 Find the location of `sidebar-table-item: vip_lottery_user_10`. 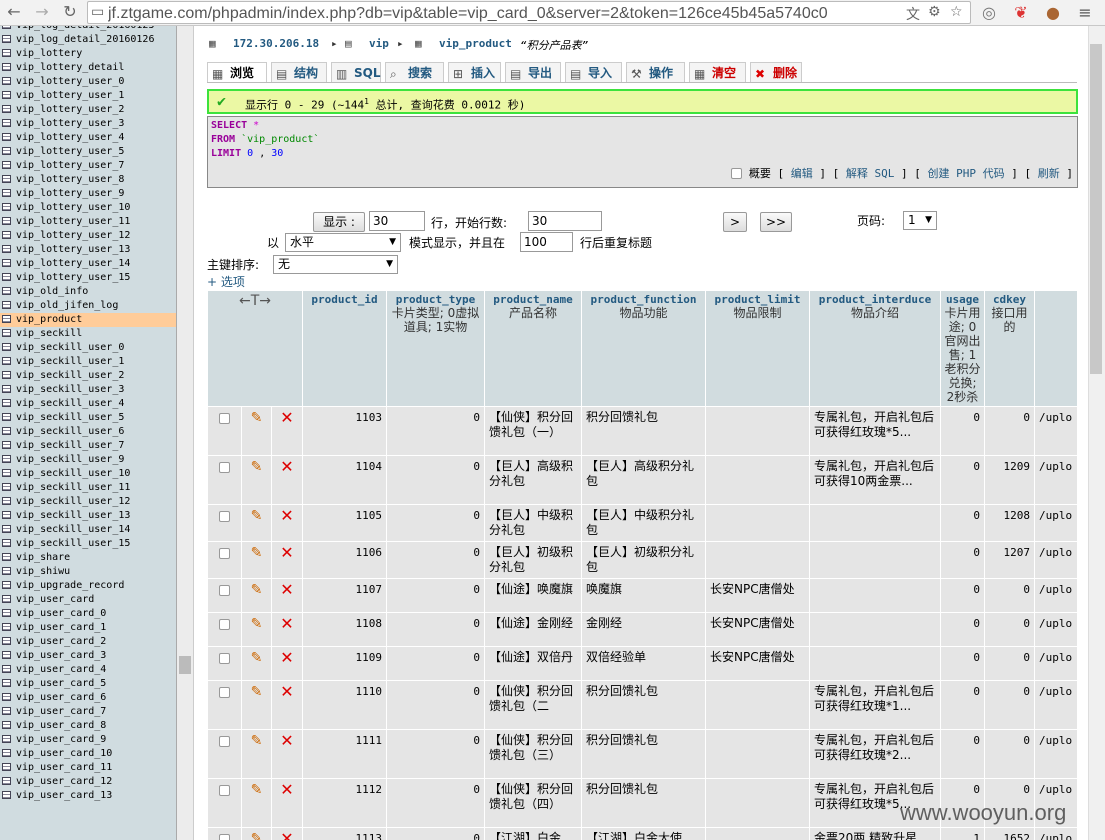

sidebar-table-item: vip_lottery_user_10 is located at coordinates (88, 208).